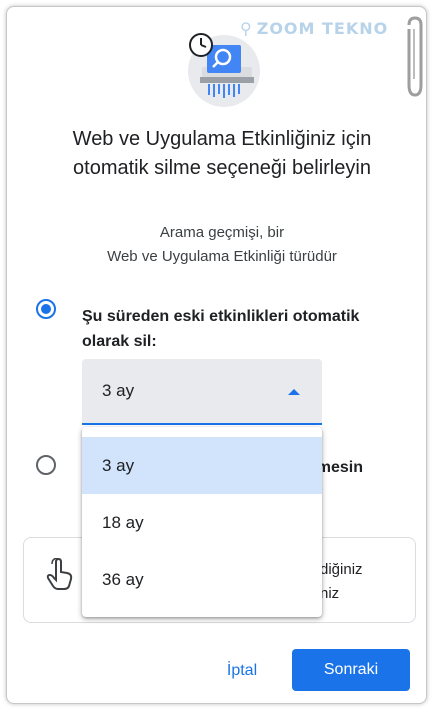  What do you see at coordinates (46, 465) in the screenshot?
I see `do-not-delete-radio` at bounding box center [46, 465].